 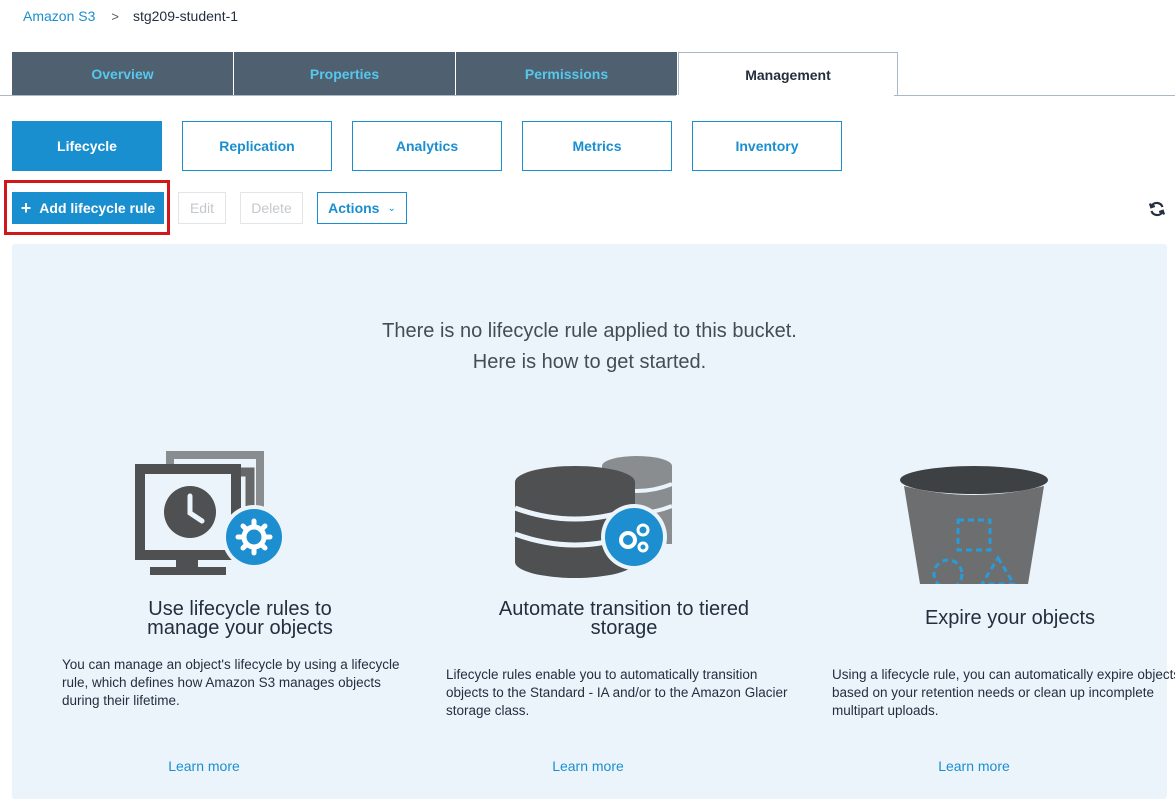 I want to click on feature-title-line-2: storage, so click(x=624, y=628).